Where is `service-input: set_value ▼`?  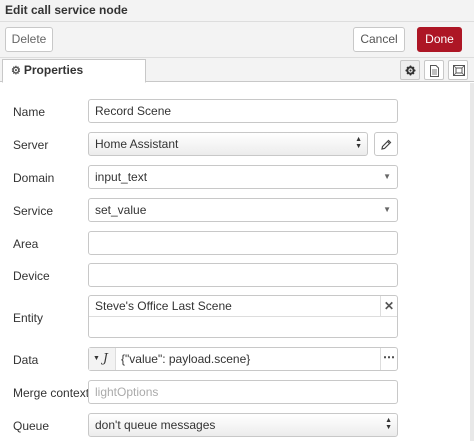
service-input: set_value ▼ is located at coordinates (243, 210).